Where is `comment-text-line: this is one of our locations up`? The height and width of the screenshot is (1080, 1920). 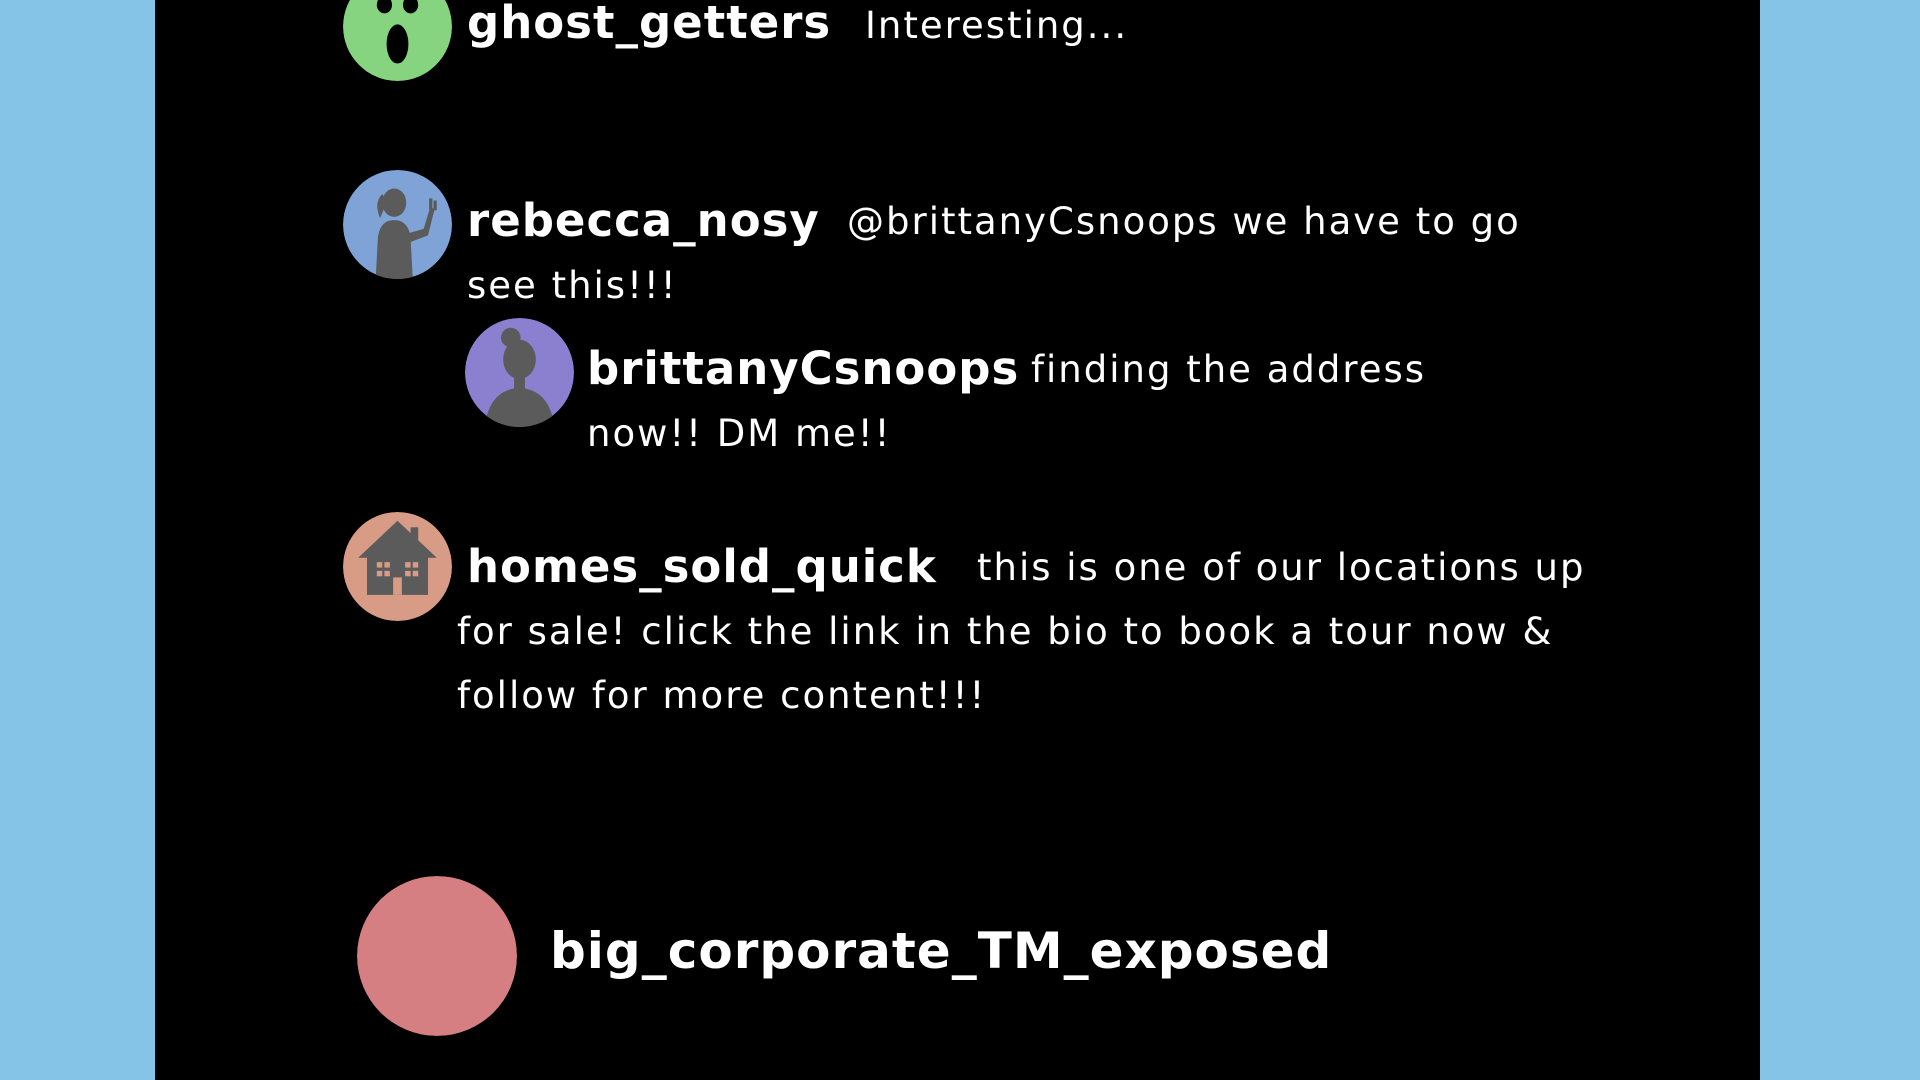
comment-text-line: this is one of our locations up is located at coordinates (1281, 567).